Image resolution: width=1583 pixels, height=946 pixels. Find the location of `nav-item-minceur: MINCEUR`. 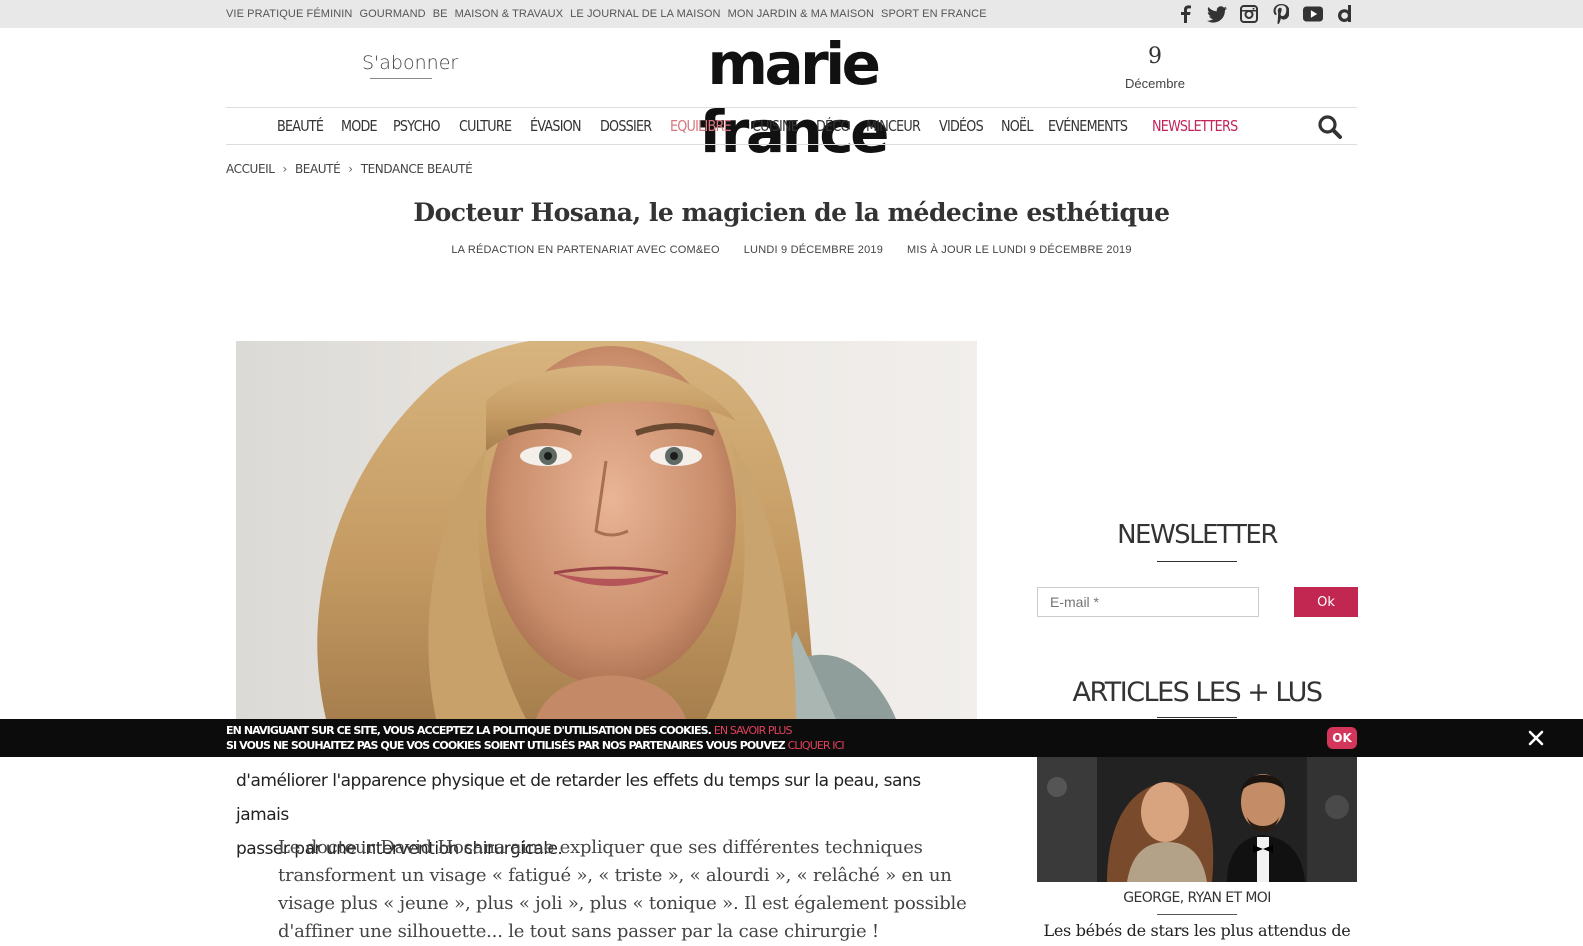

nav-item-minceur: MINCEUR is located at coordinates (893, 126).